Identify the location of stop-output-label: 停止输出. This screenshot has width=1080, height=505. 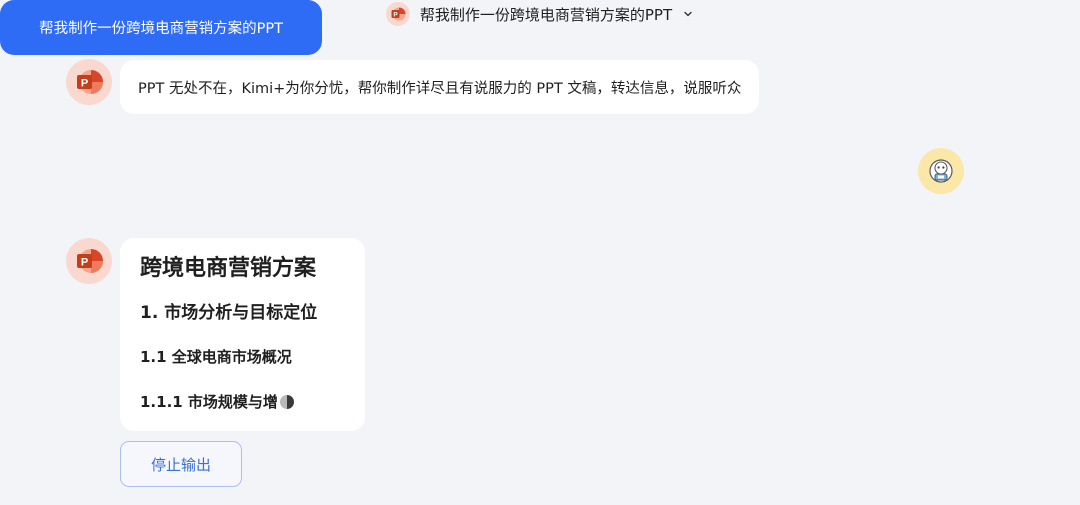
(180, 464).